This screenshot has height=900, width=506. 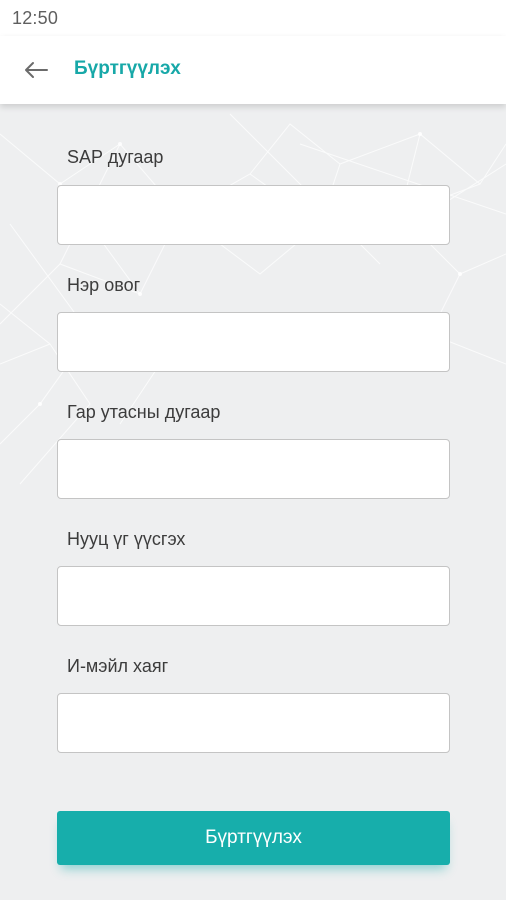 I want to click on create-password-label: Нууц үг үүсгэх, so click(x=126, y=539).